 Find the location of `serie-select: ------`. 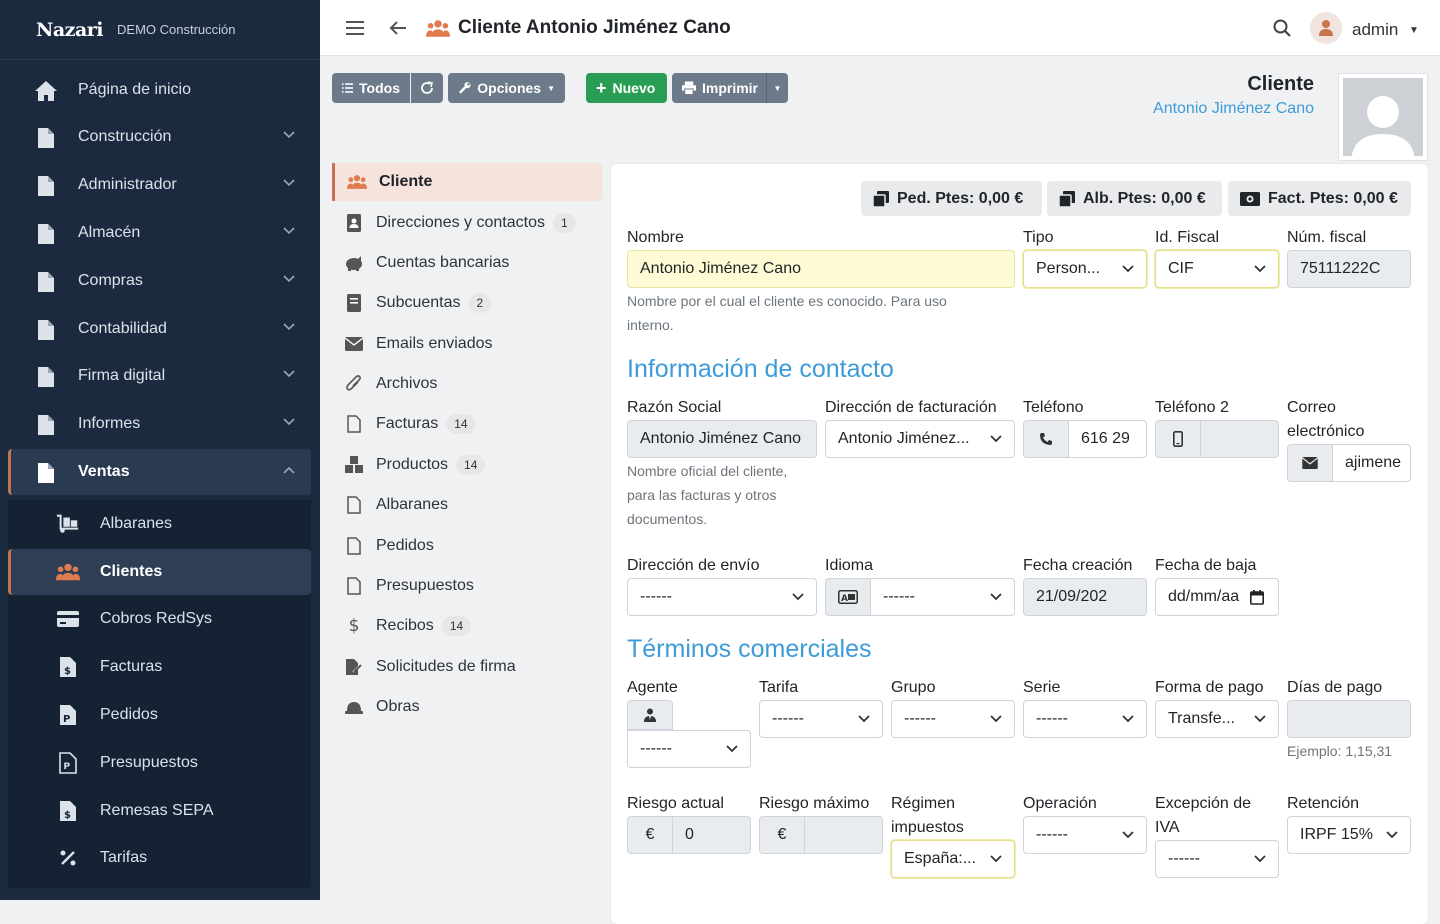

serie-select: ------ is located at coordinates (1085, 719).